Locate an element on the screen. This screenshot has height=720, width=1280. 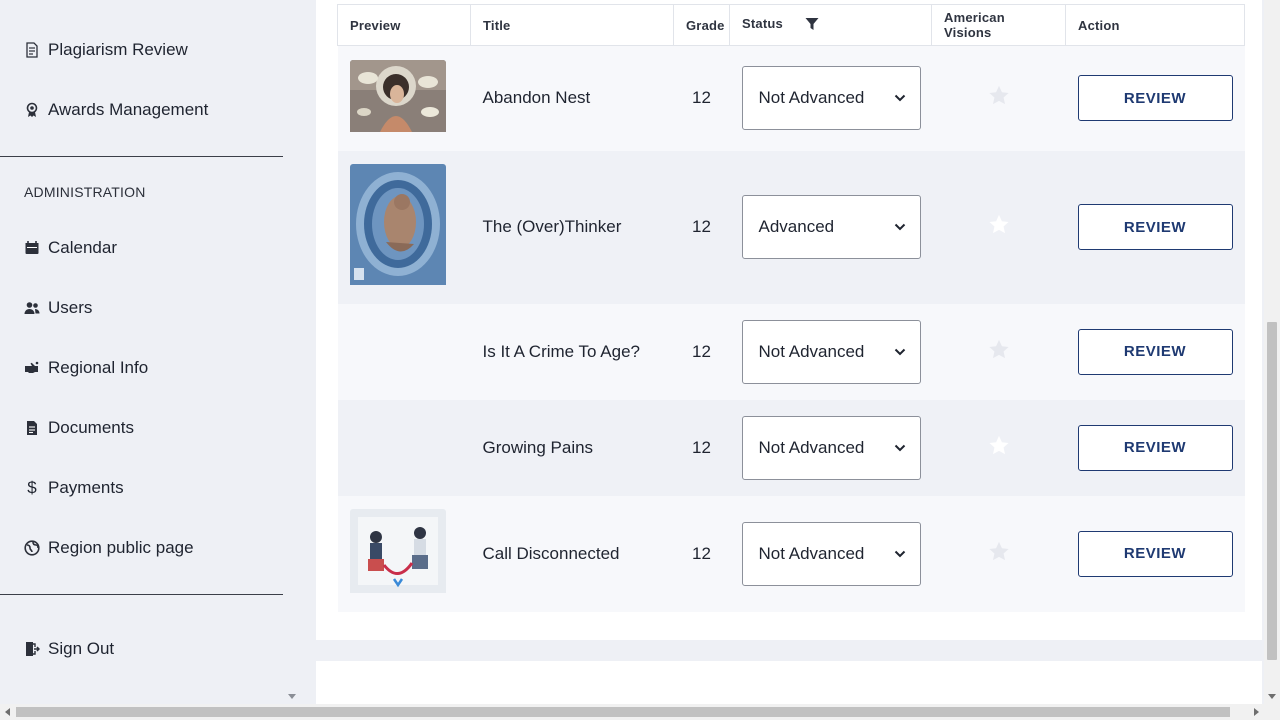
sidebar-item-label: Users is located at coordinates (70, 307).